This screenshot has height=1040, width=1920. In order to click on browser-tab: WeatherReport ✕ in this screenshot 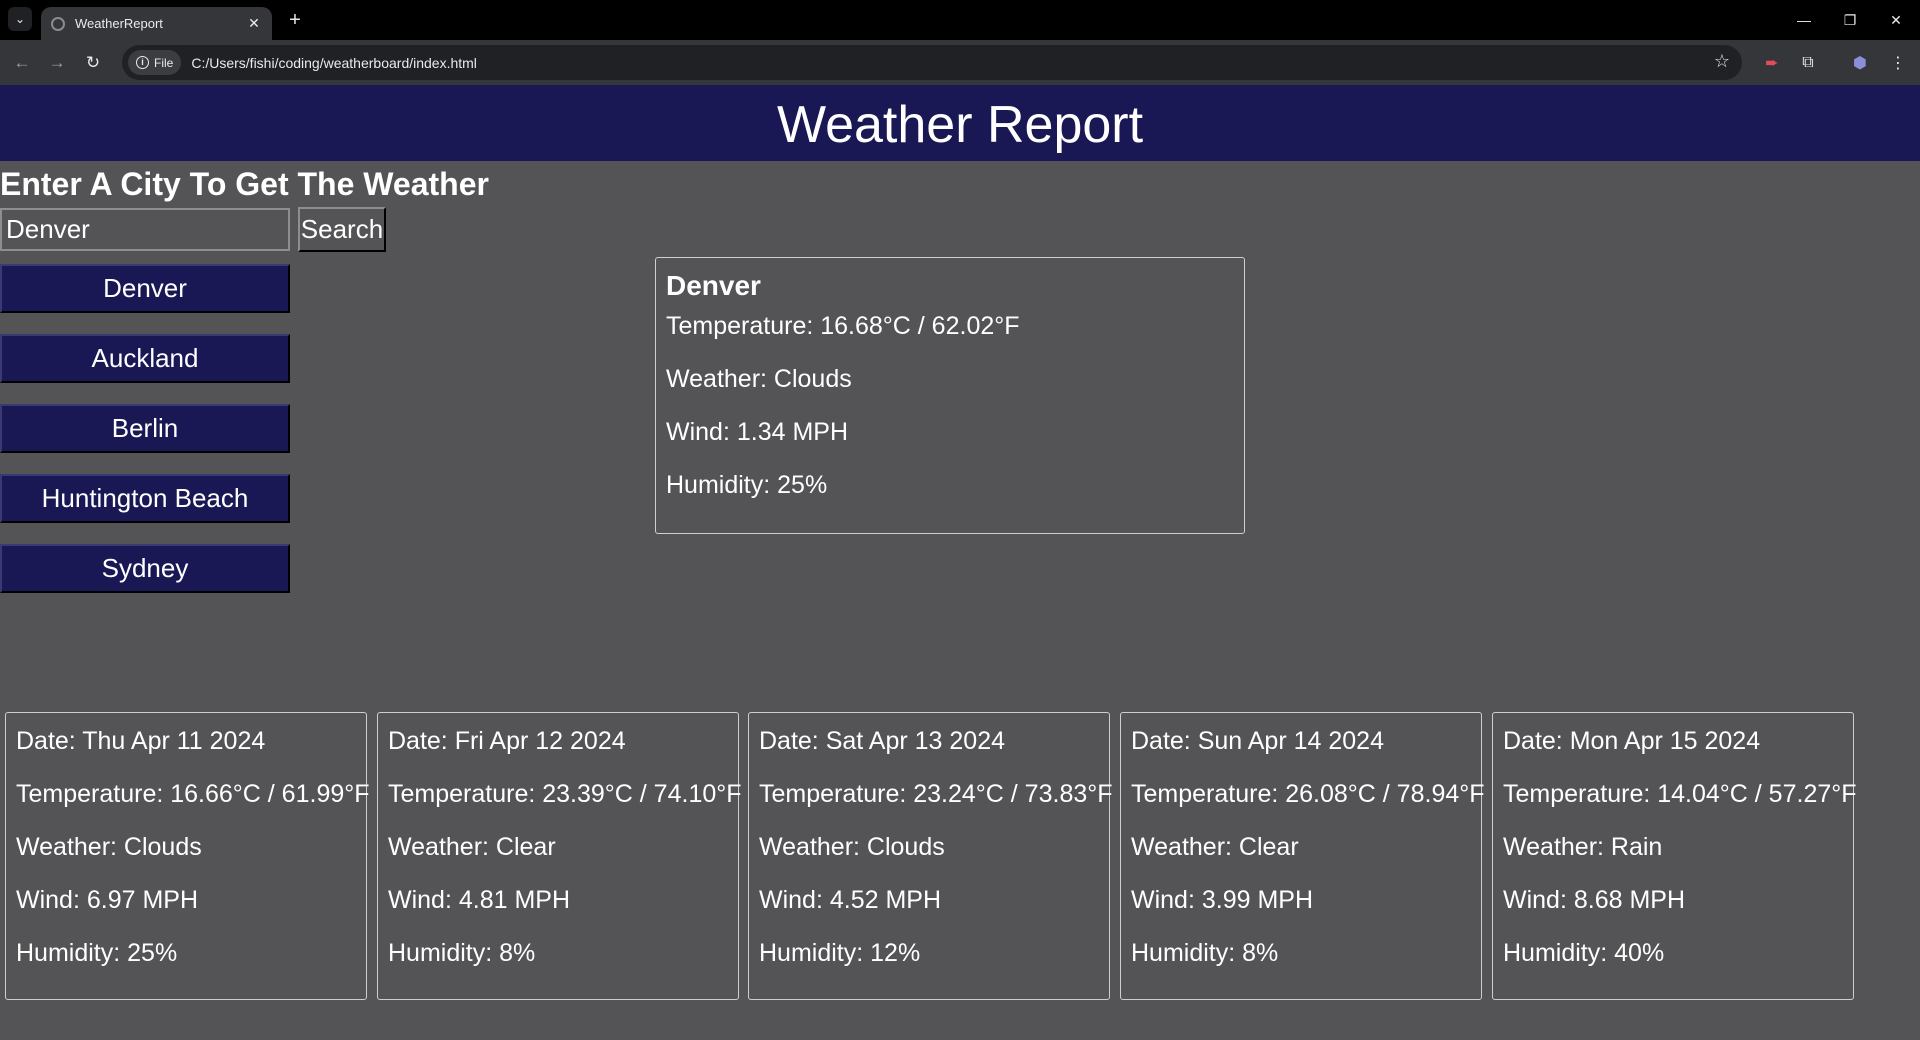, I will do `click(156, 23)`.